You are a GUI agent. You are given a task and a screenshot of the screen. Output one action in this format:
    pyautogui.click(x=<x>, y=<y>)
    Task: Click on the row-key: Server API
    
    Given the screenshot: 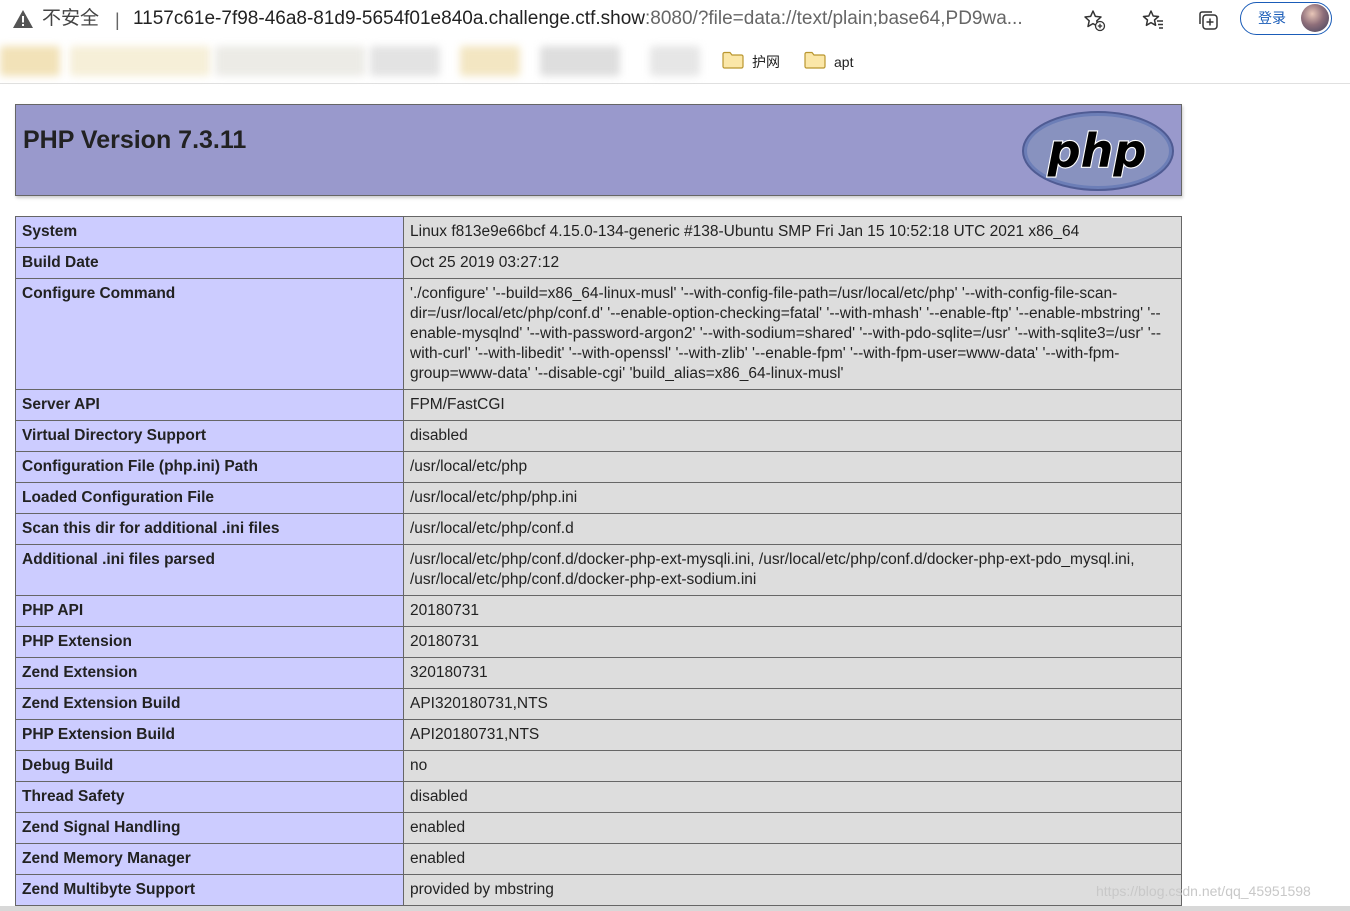 What is the action you would take?
    pyautogui.click(x=209, y=405)
    